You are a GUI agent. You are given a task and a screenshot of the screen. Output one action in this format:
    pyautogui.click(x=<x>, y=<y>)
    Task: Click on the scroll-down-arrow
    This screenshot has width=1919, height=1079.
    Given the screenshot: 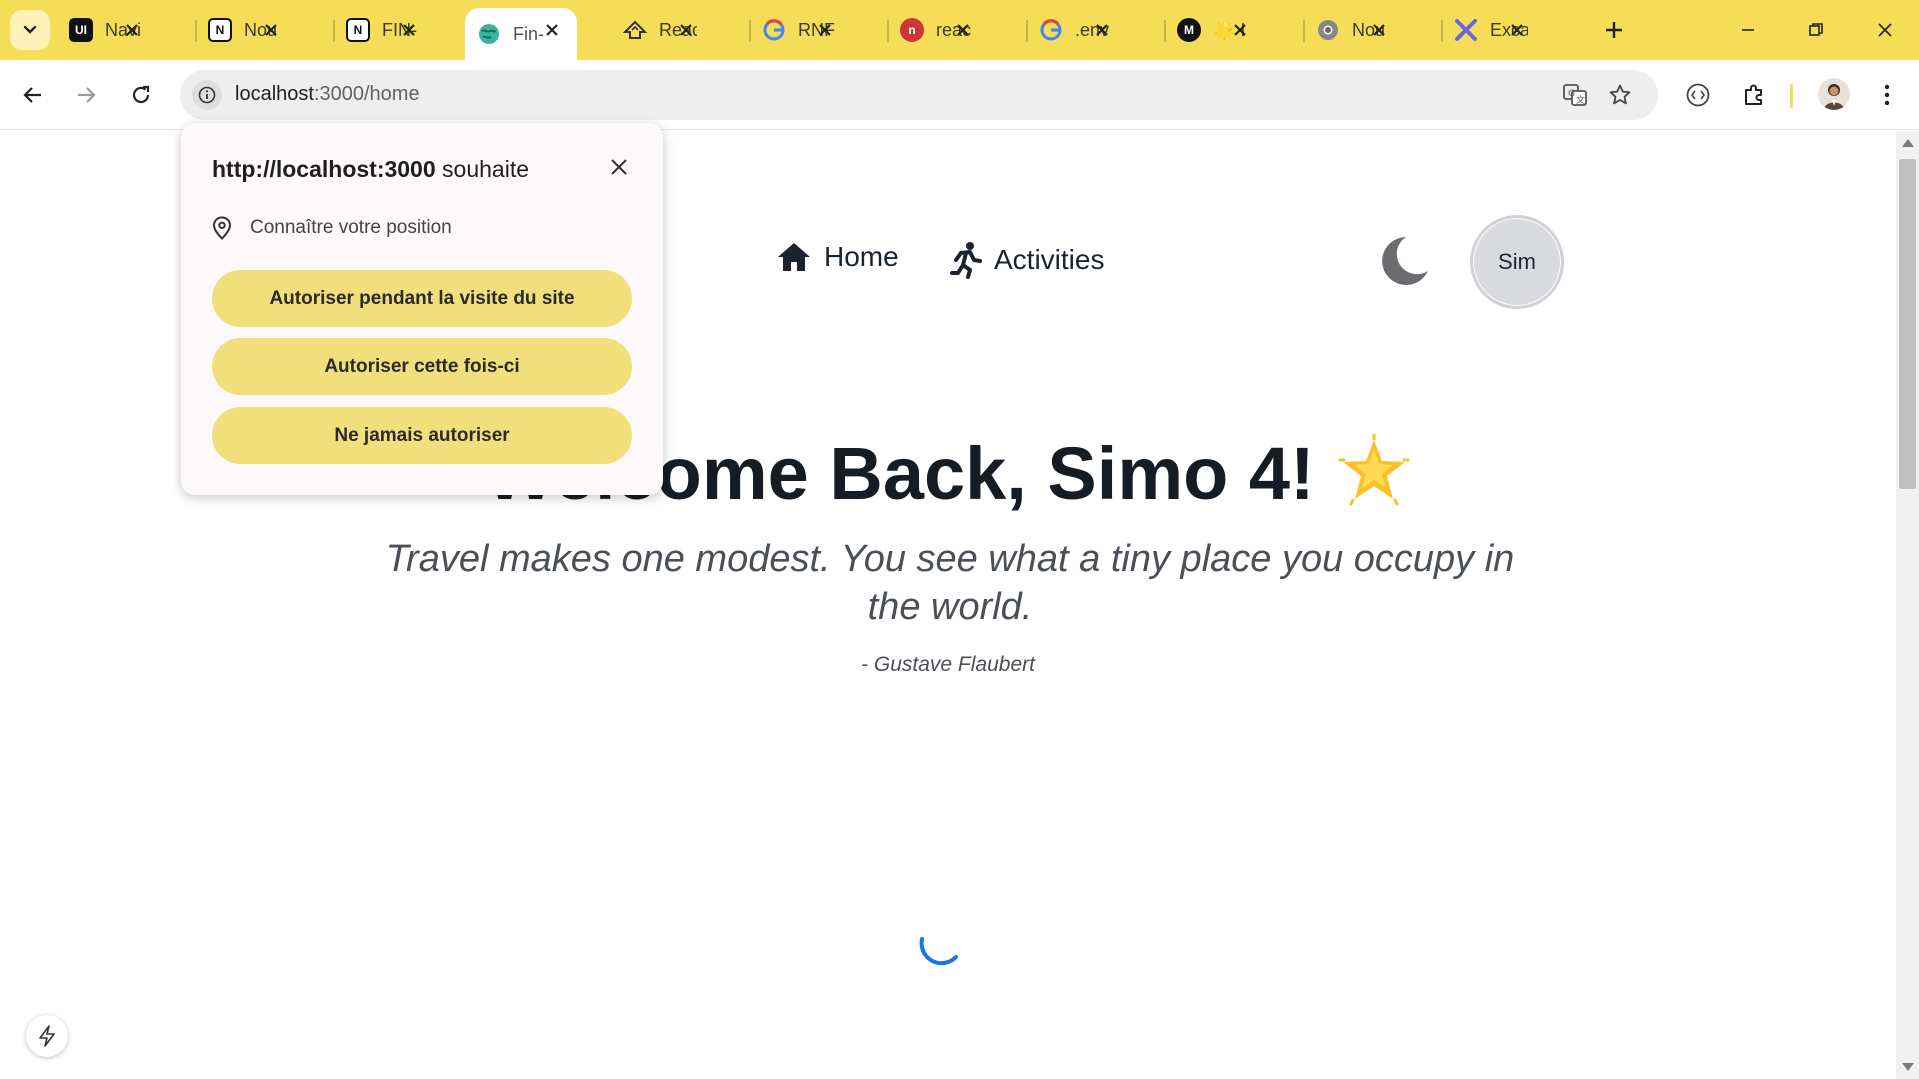 What is the action you would take?
    pyautogui.click(x=1908, y=1067)
    